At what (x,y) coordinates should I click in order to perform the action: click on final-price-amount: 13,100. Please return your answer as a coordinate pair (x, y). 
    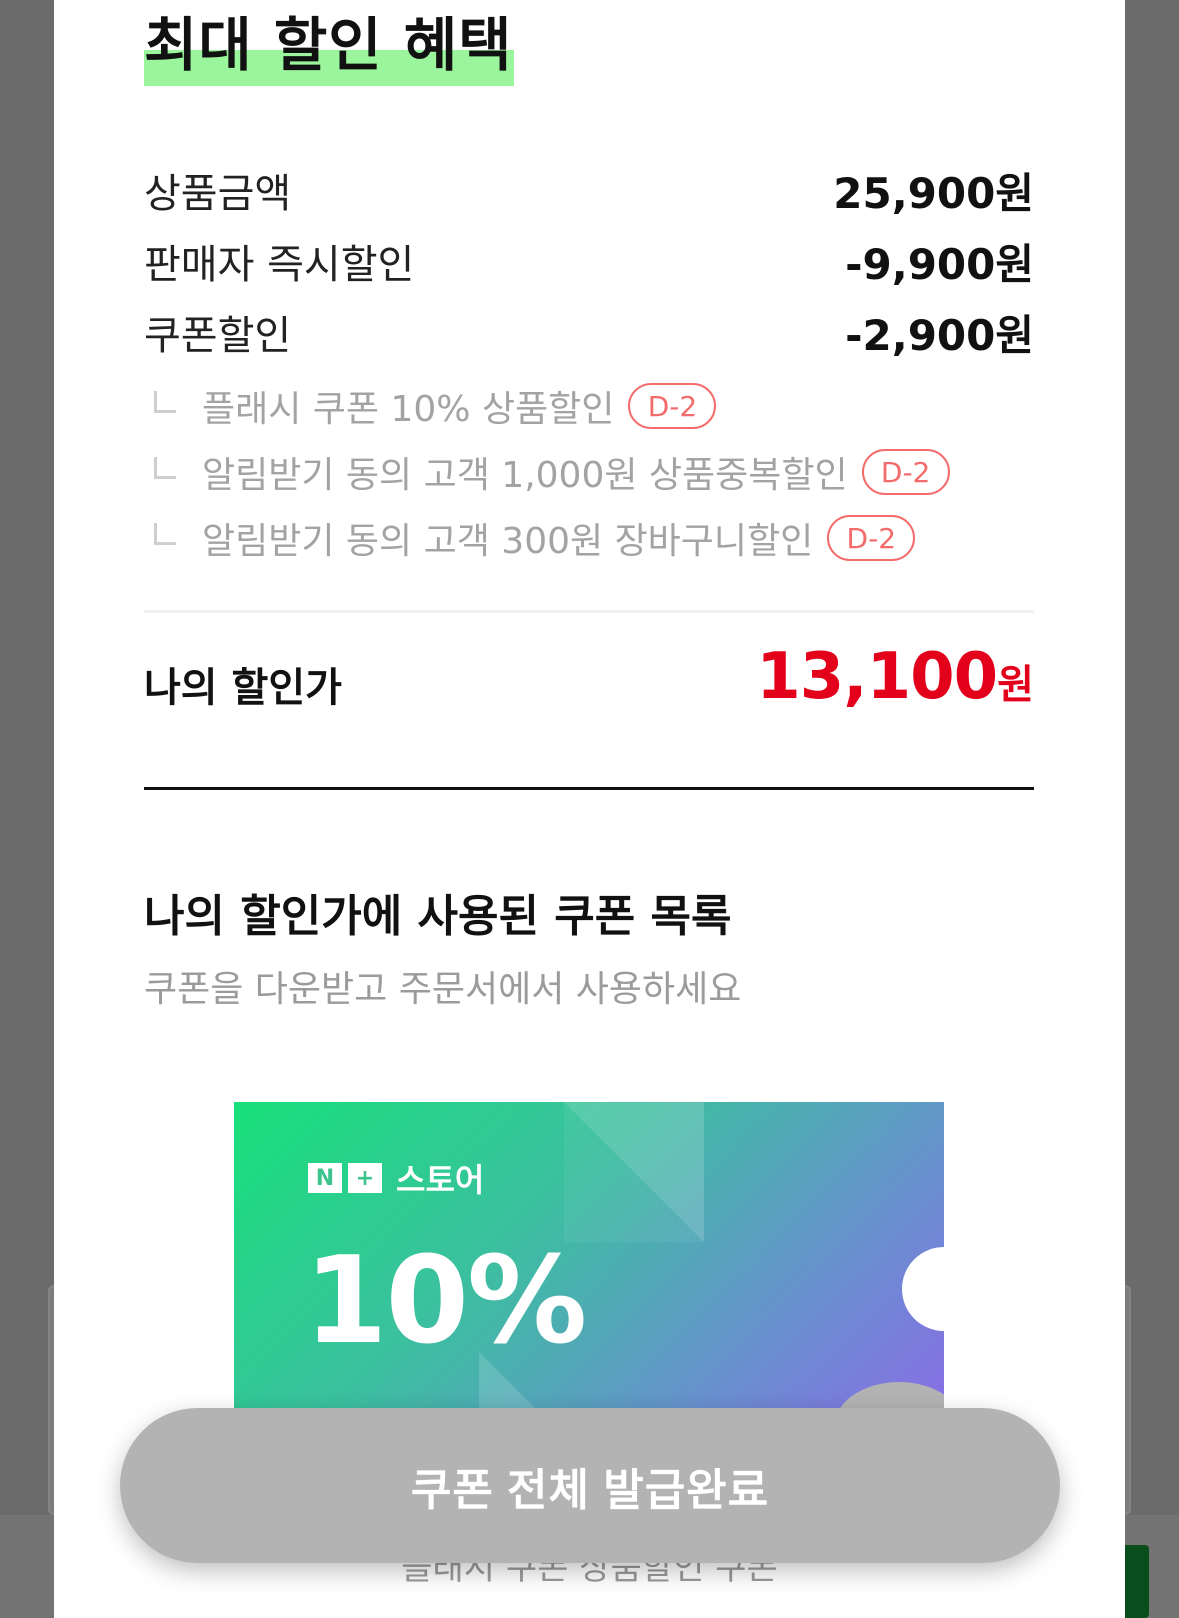
    Looking at the image, I should click on (877, 677).